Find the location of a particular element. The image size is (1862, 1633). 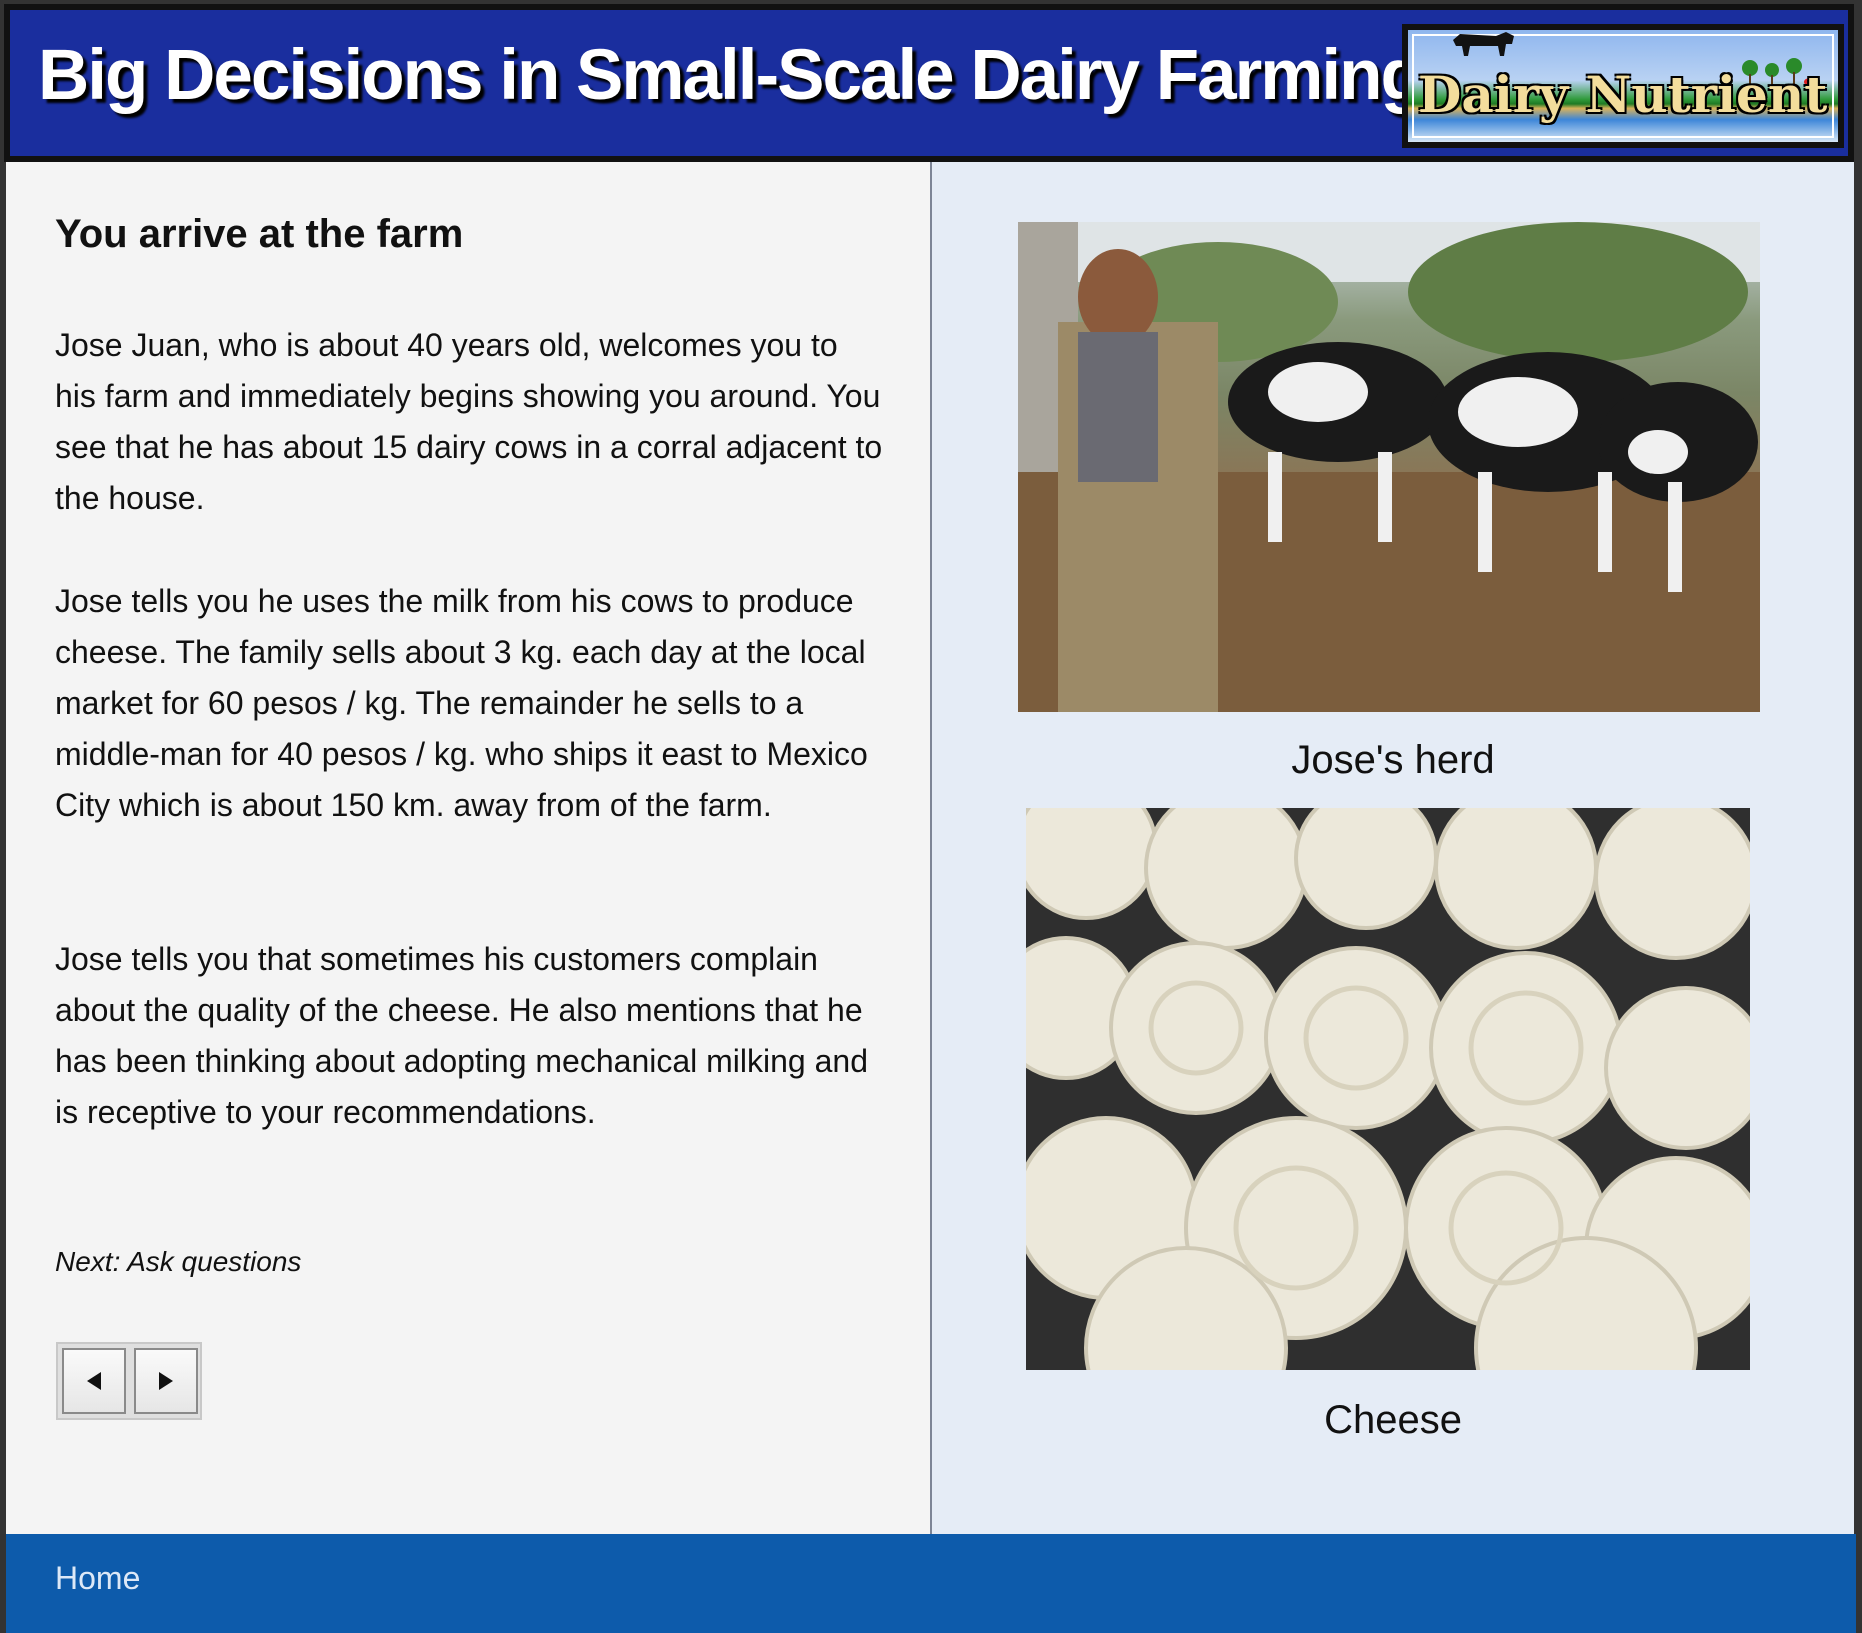

next-button is located at coordinates (166, 1381).